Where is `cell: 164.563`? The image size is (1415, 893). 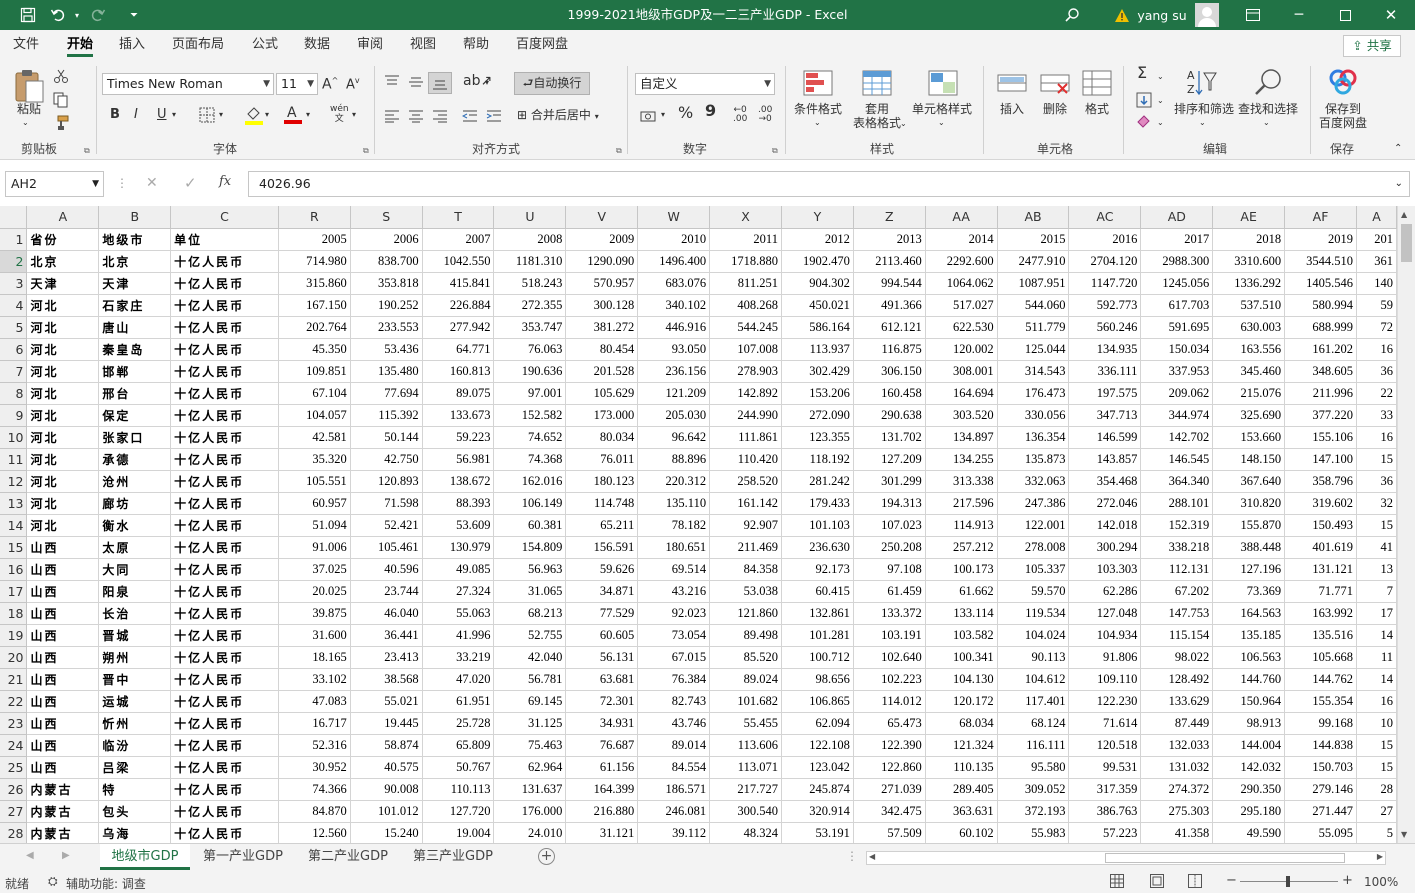
cell: 164.563 is located at coordinates (1249, 613).